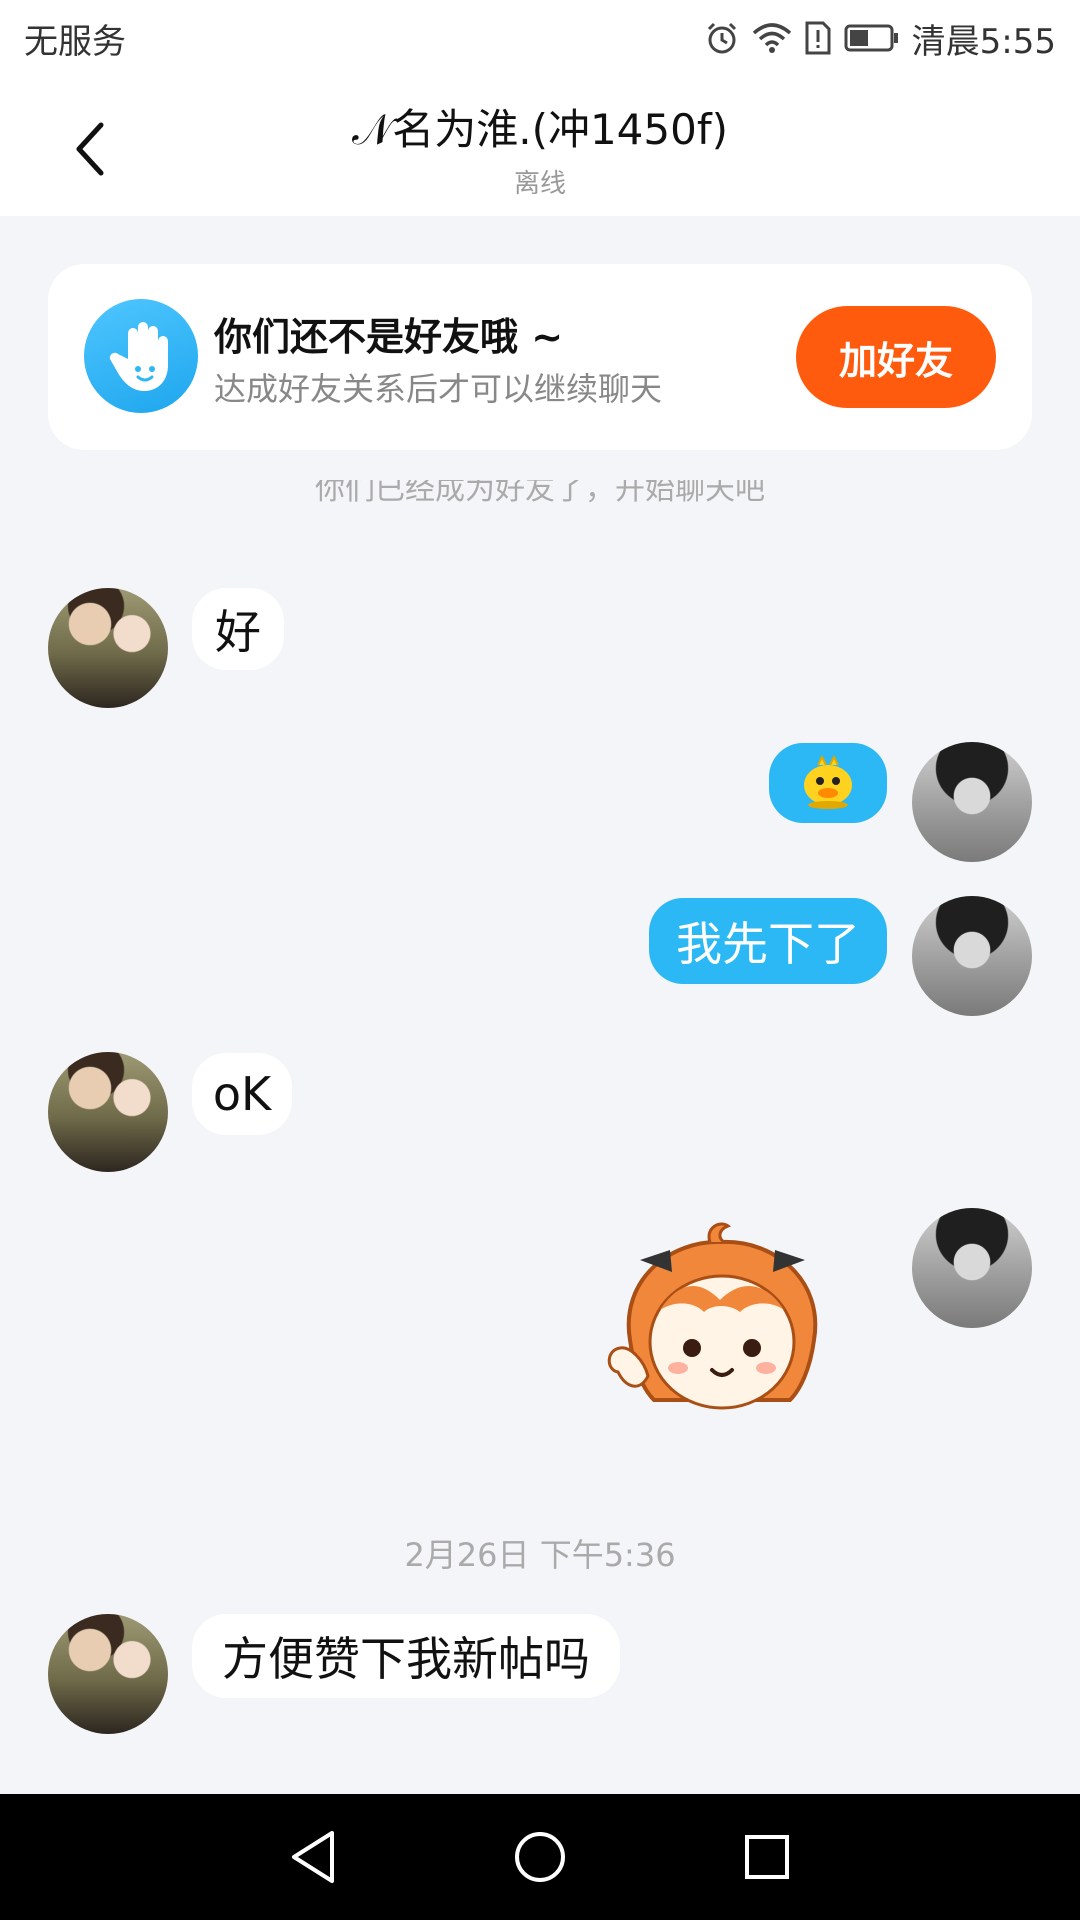 This screenshot has height=1920, width=1080. Describe the element at coordinates (983, 41) in the screenshot. I see `clock: 清晨5:55` at that location.